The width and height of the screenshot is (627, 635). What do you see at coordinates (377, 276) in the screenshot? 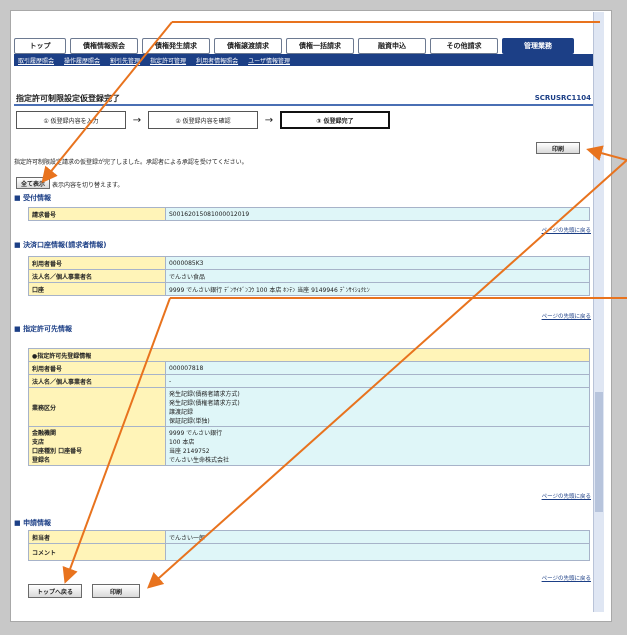
I see `value-company-name: でんさい食品` at bounding box center [377, 276].